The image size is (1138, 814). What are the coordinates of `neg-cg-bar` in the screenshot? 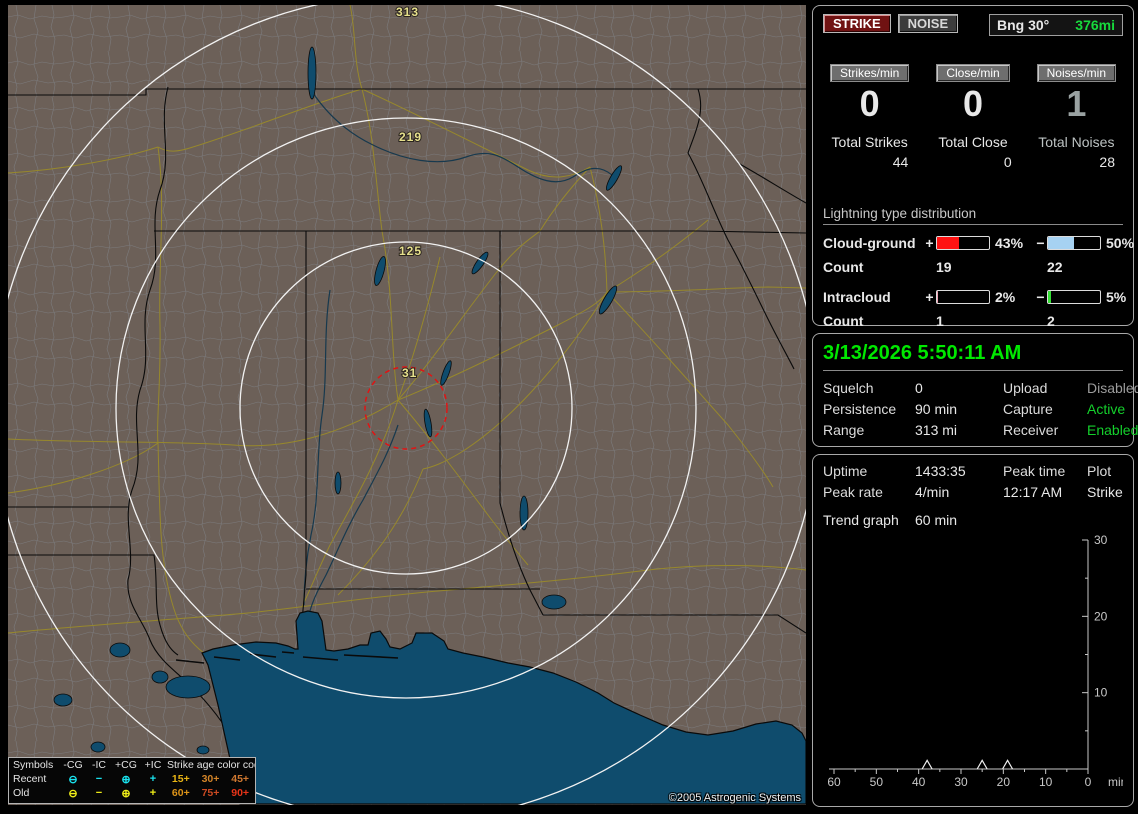 It's located at (1074, 243).